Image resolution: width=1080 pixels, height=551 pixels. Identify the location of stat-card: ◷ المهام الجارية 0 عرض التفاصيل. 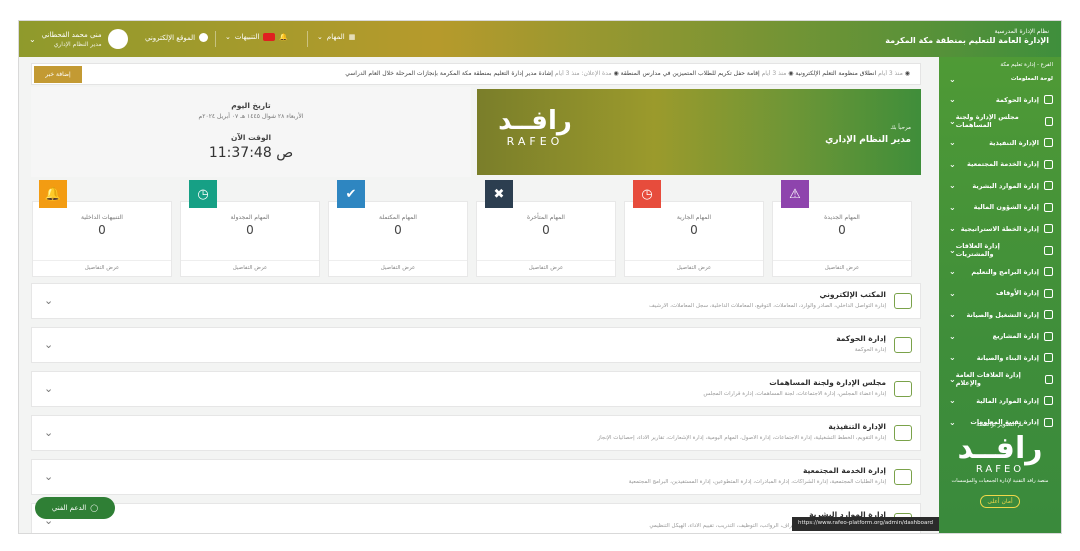
(694, 228).